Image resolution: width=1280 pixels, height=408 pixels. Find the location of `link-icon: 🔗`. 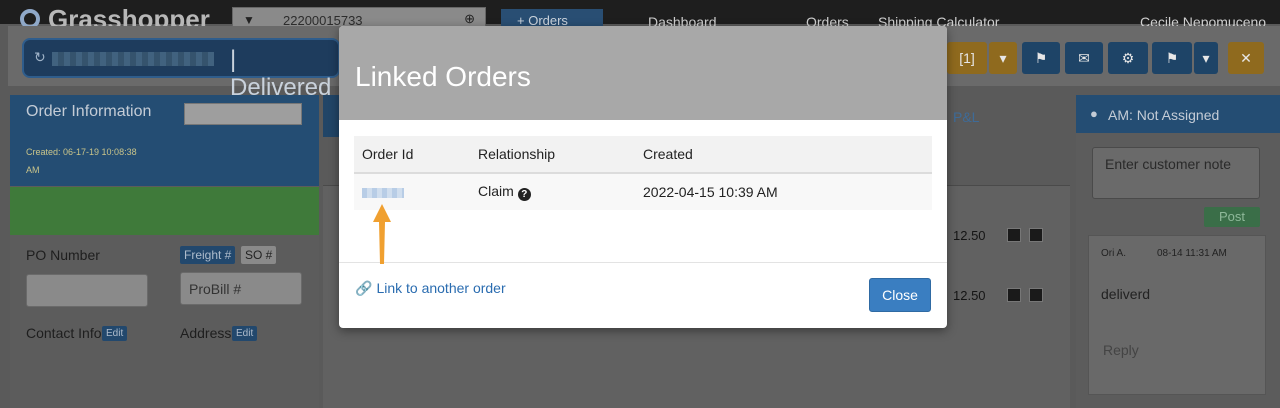

link-icon: 🔗 is located at coordinates (364, 288).